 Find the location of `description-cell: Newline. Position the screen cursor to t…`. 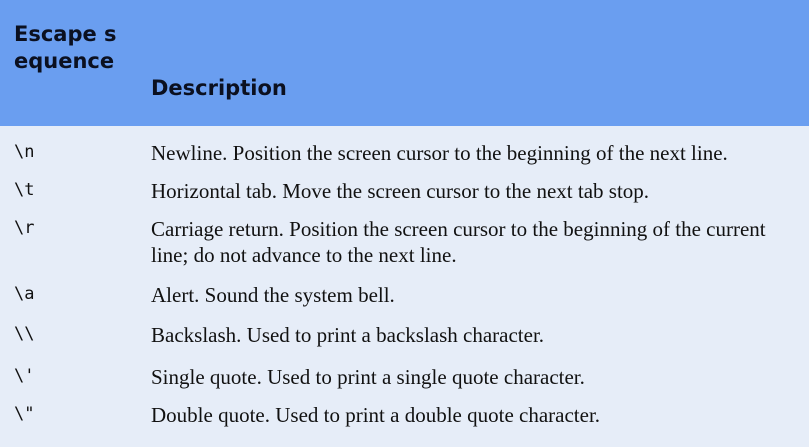

description-cell: Newline. Position the screen cursor to t… is located at coordinates (439, 153).